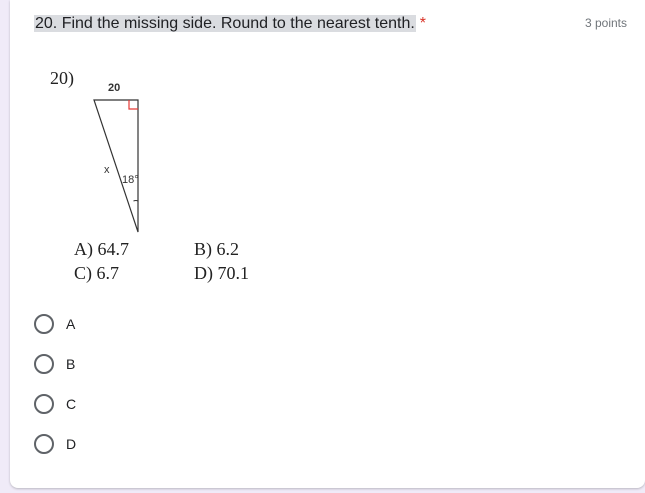 The width and height of the screenshot is (645, 493). What do you see at coordinates (114, 88) in the screenshot?
I see `top-side-label: 20` at bounding box center [114, 88].